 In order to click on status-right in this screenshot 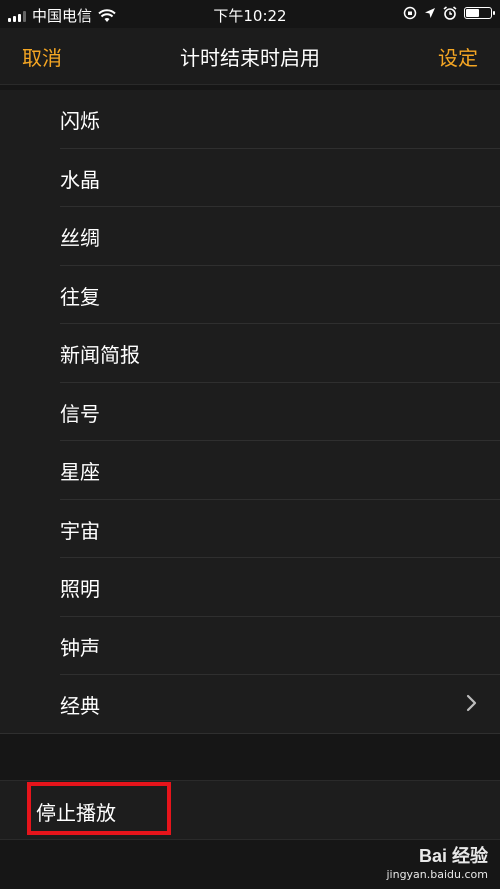, I will do `click(449, 13)`.